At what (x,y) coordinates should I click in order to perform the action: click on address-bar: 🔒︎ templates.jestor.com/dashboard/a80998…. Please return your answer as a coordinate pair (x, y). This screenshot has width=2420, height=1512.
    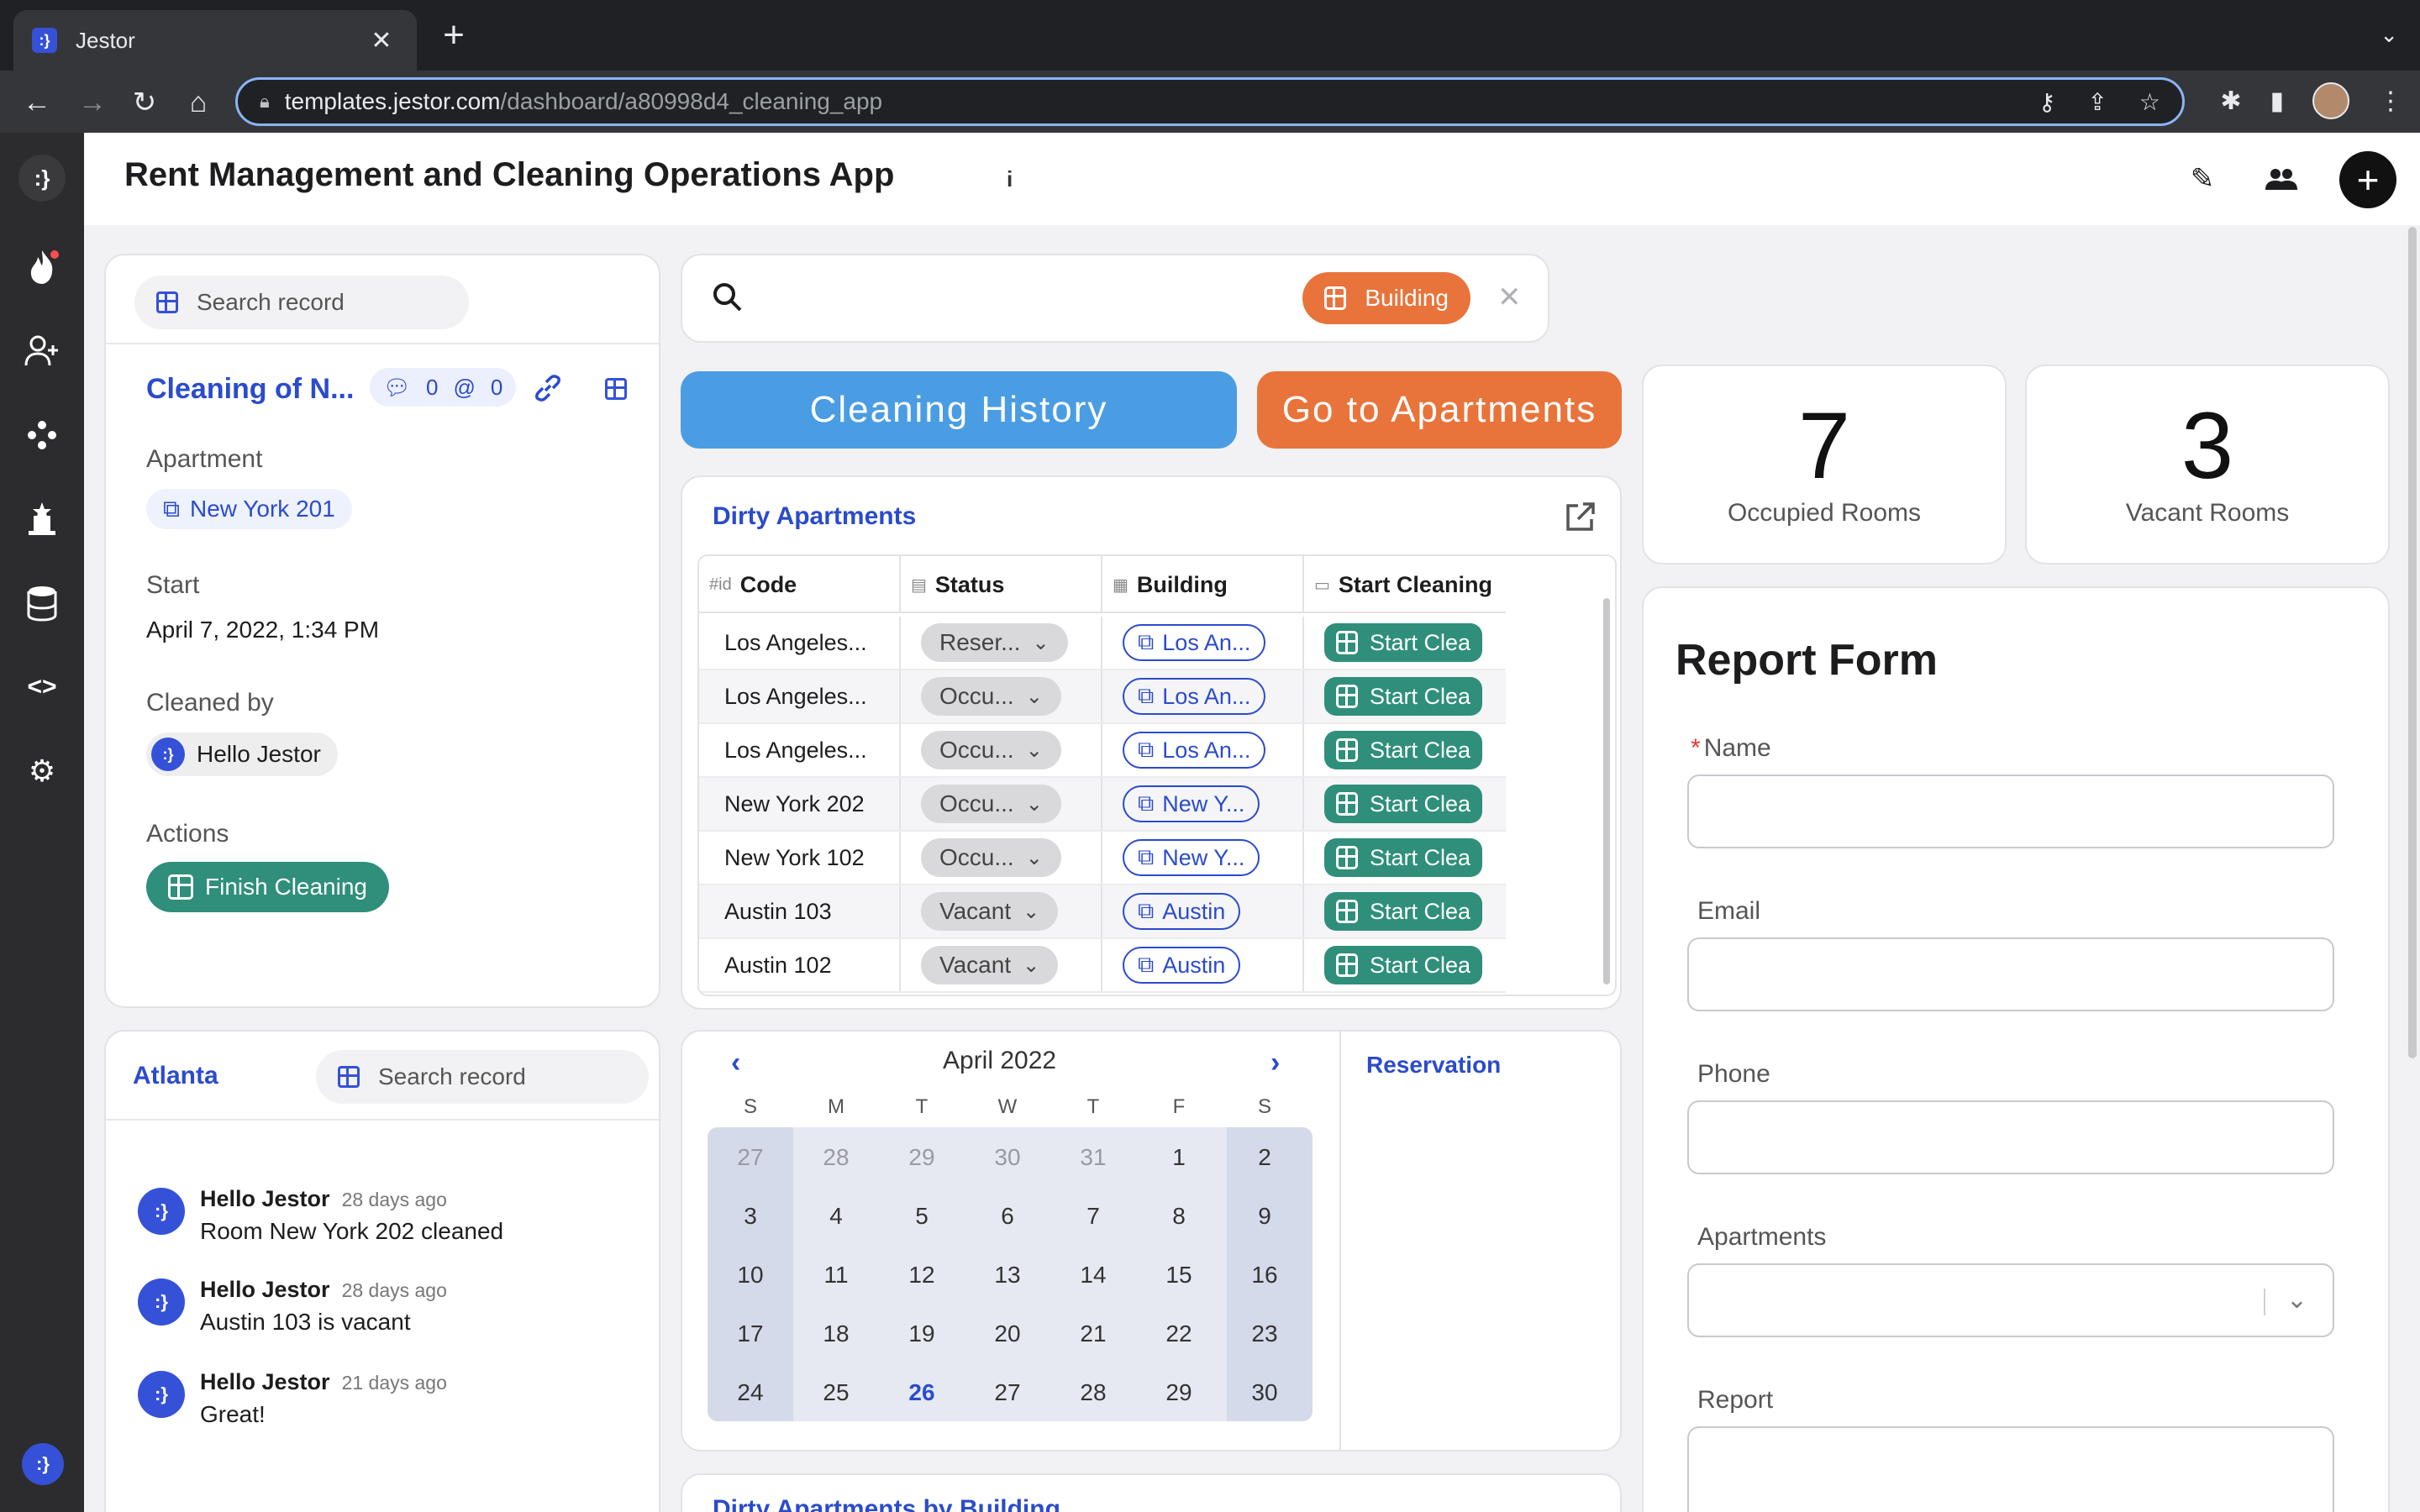
    Looking at the image, I should click on (1210, 101).